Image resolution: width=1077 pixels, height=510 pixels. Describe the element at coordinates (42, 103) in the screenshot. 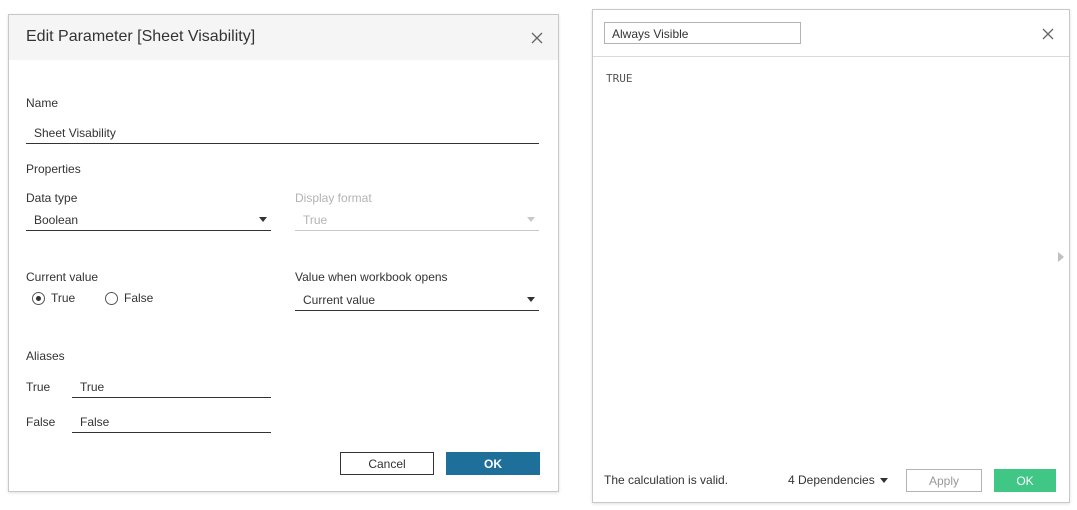

I see `name-label: Name` at that location.